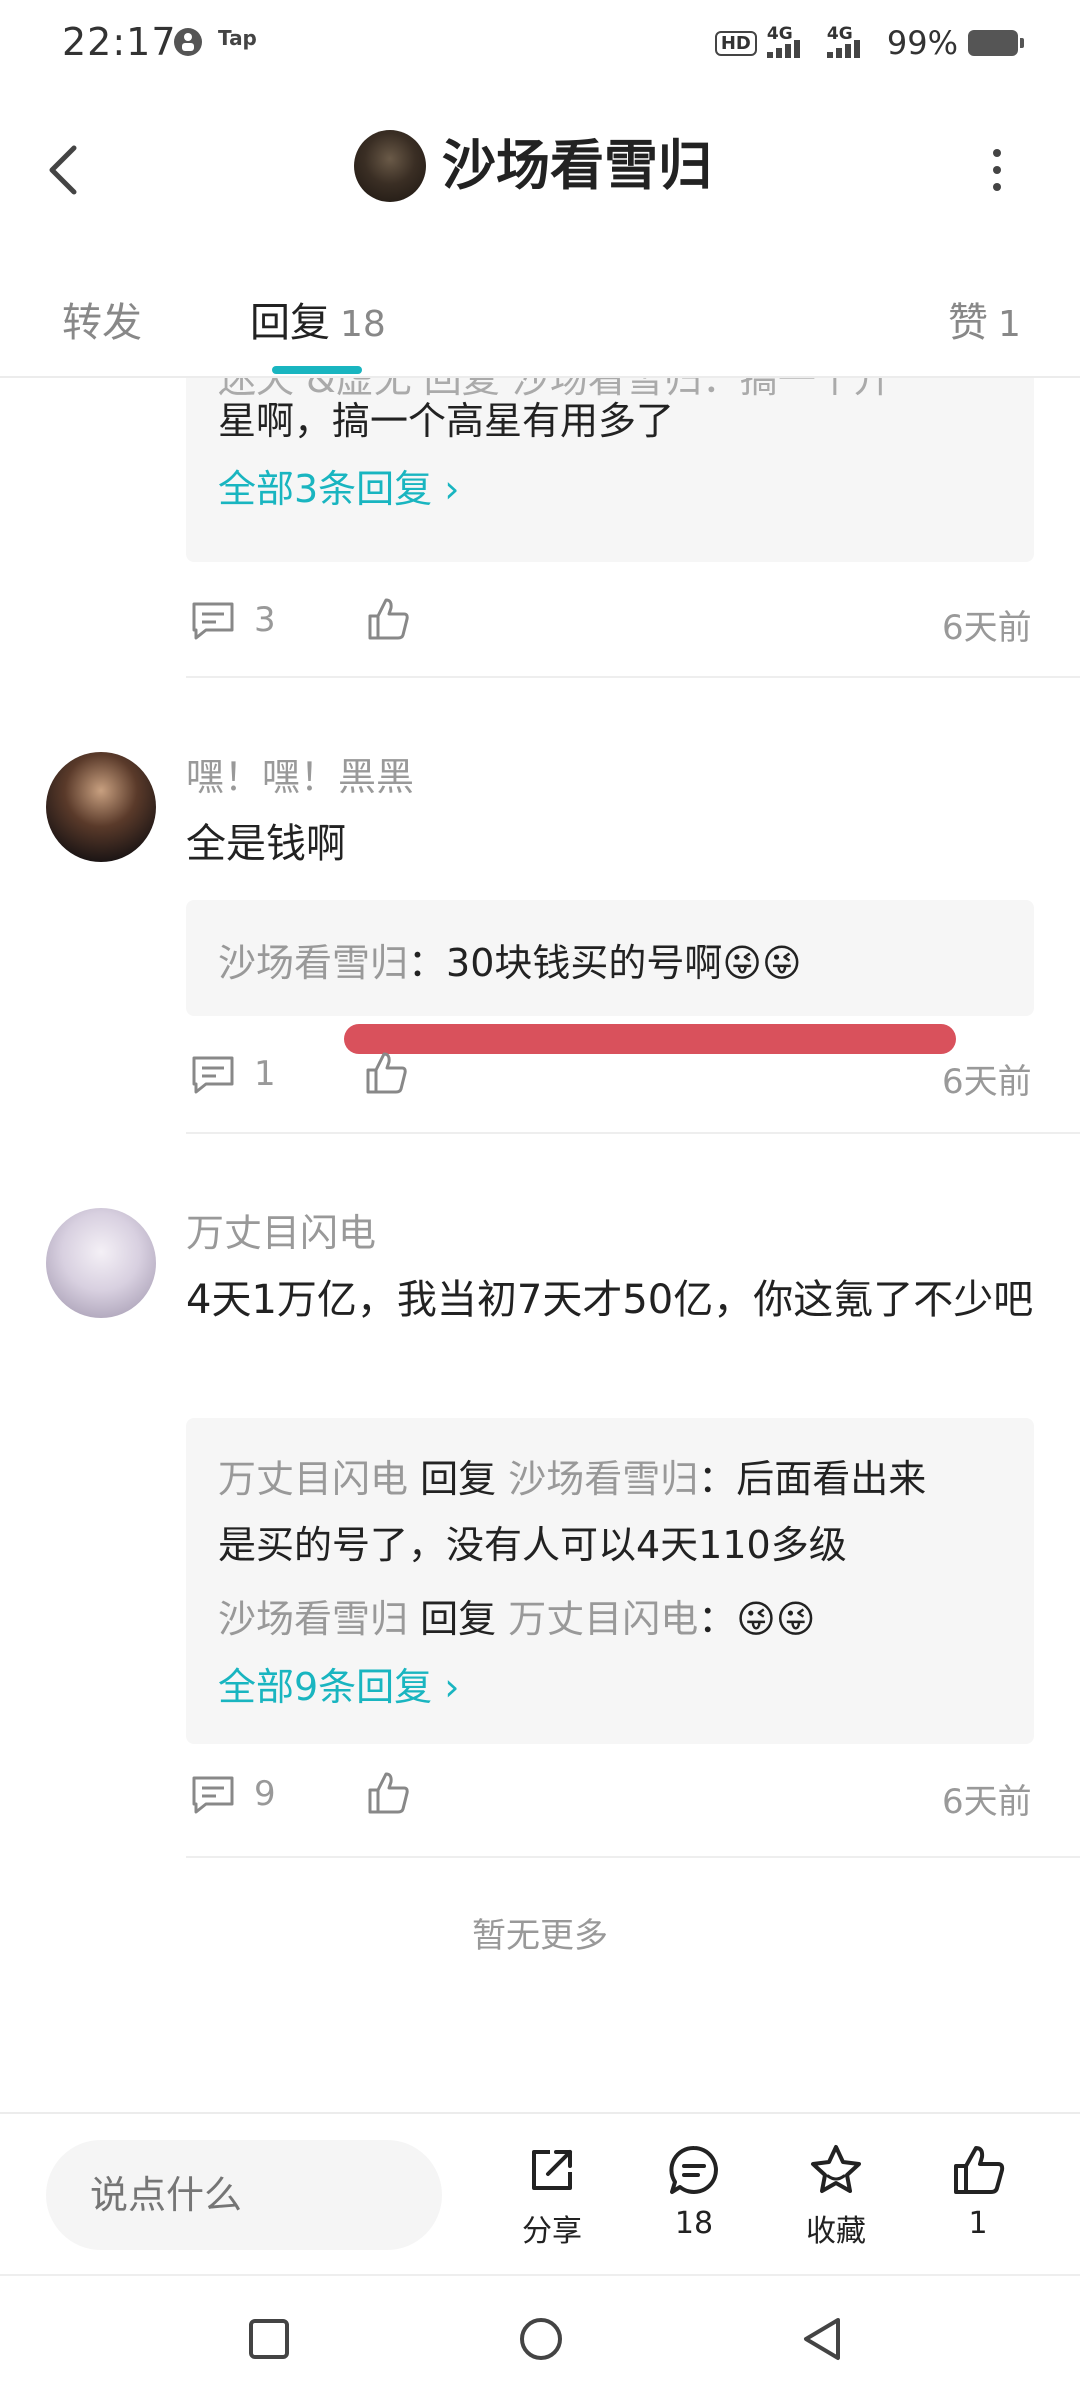 Image resolution: width=1080 pixels, height=2402 pixels. Describe the element at coordinates (119, 42) in the screenshot. I see `status-time: 22:17` at that location.